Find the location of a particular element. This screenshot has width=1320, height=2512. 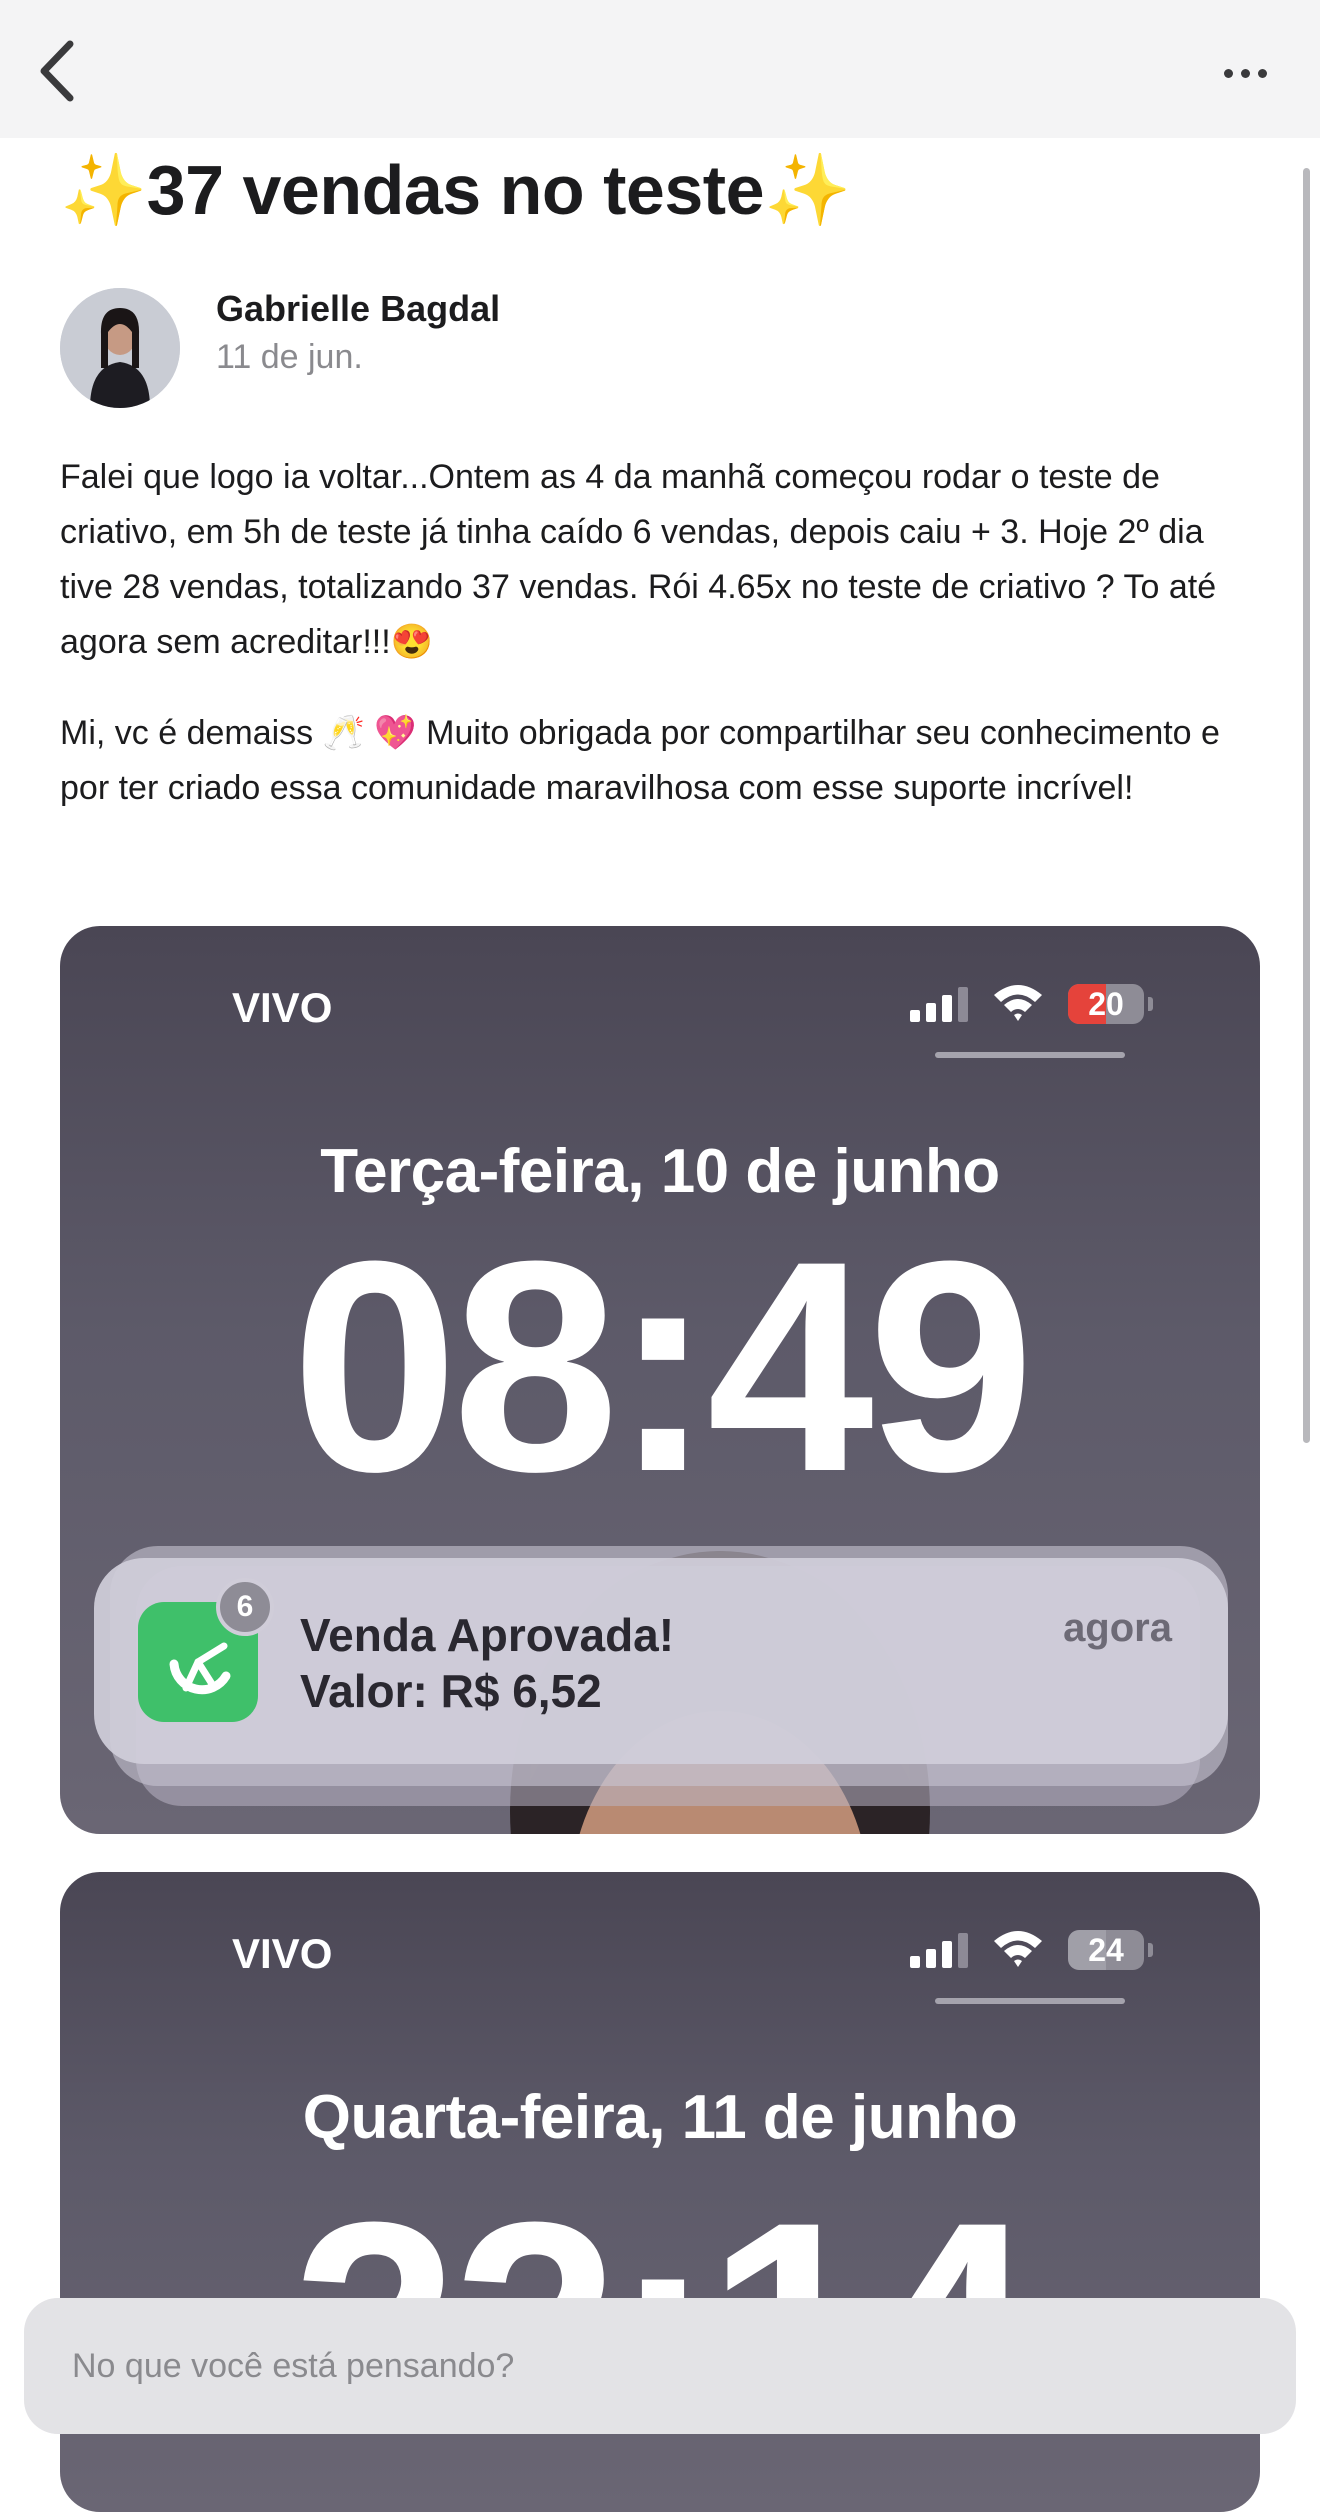

notification-body: Valor: R$ 6,52 is located at coordinates (451, 1691).